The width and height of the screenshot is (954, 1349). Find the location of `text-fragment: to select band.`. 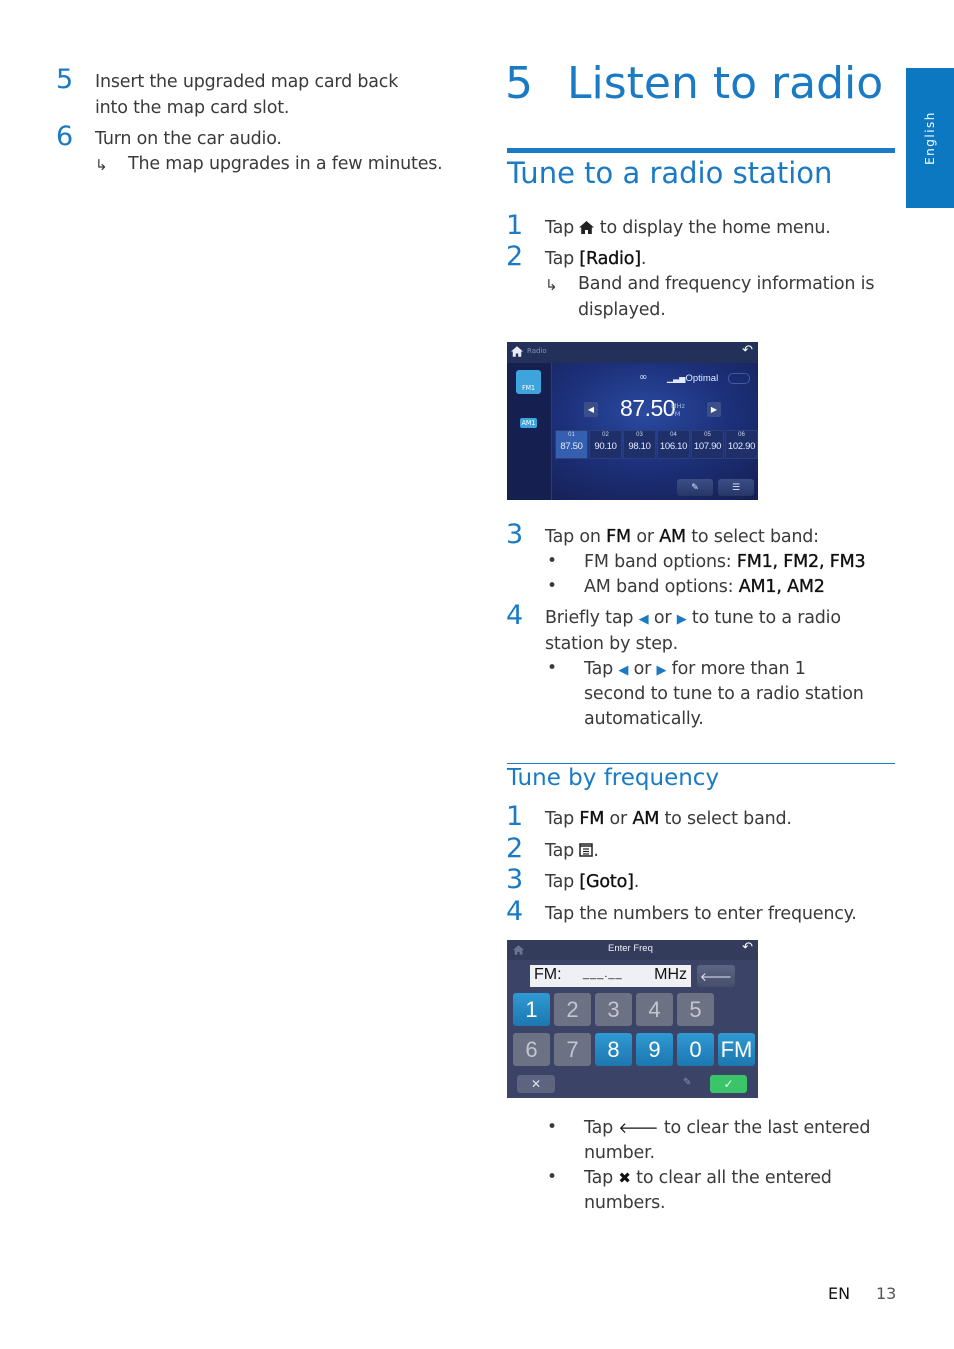

text-fragment: to select band. is located at coordinates (728, 819).